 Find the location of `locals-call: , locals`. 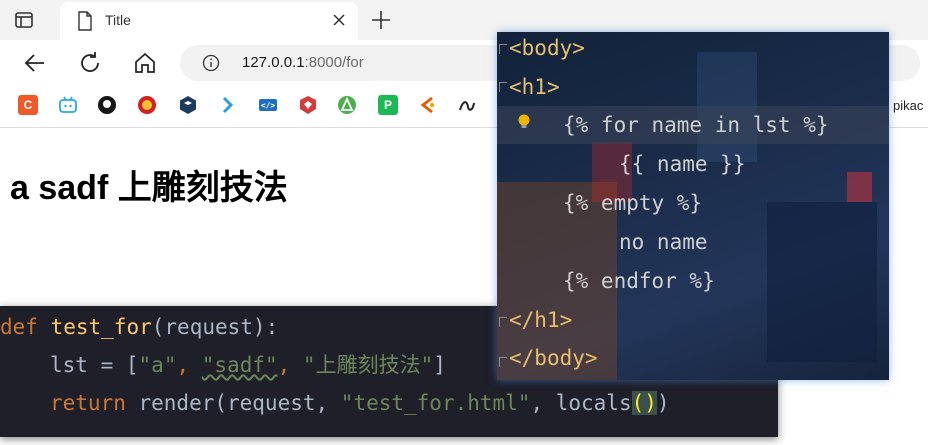

locals-call: , locals is located at coordinates (581, 403).